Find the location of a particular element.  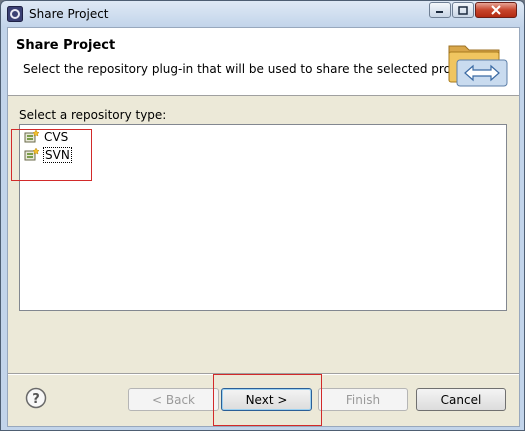

list-item-svn: SVN is located at coordinates (48, 155).